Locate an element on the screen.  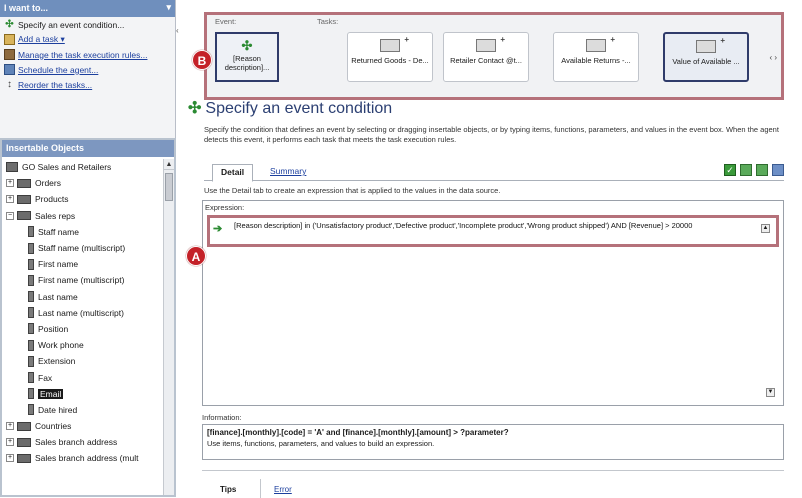
validate-icon: ✓ is located at coordinates (730, 170).